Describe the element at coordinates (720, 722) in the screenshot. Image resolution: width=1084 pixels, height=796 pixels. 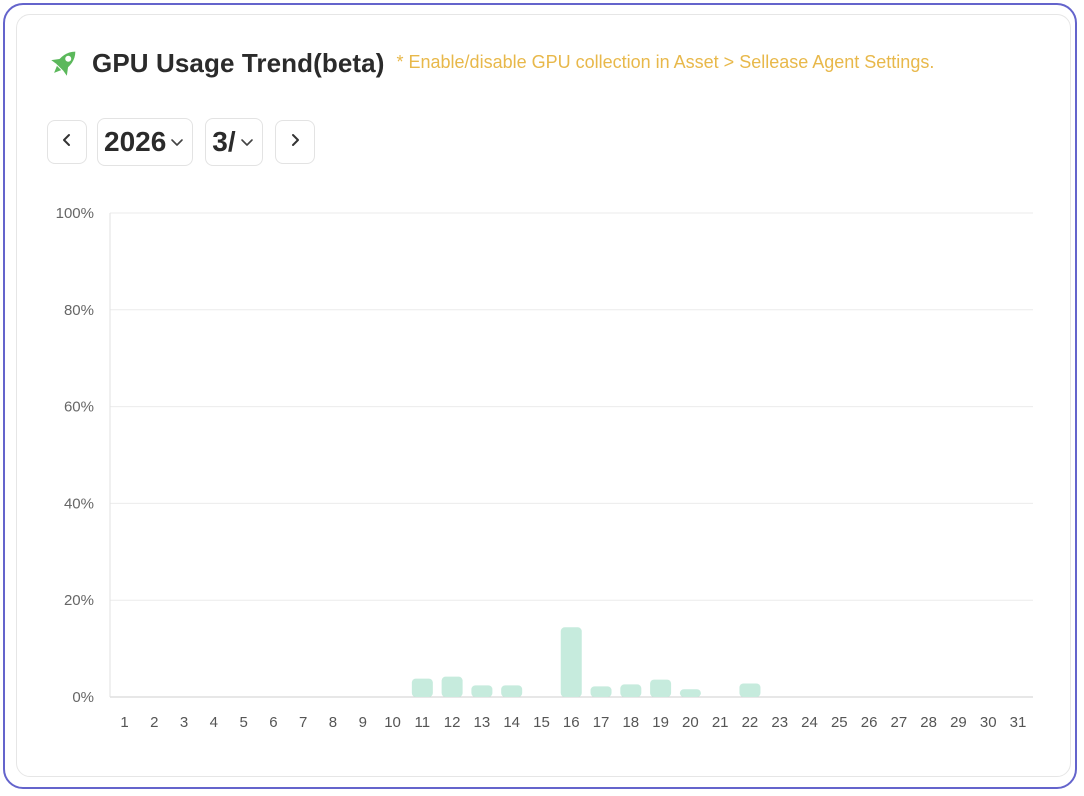
I see `x-tick-label: 21` at that location.